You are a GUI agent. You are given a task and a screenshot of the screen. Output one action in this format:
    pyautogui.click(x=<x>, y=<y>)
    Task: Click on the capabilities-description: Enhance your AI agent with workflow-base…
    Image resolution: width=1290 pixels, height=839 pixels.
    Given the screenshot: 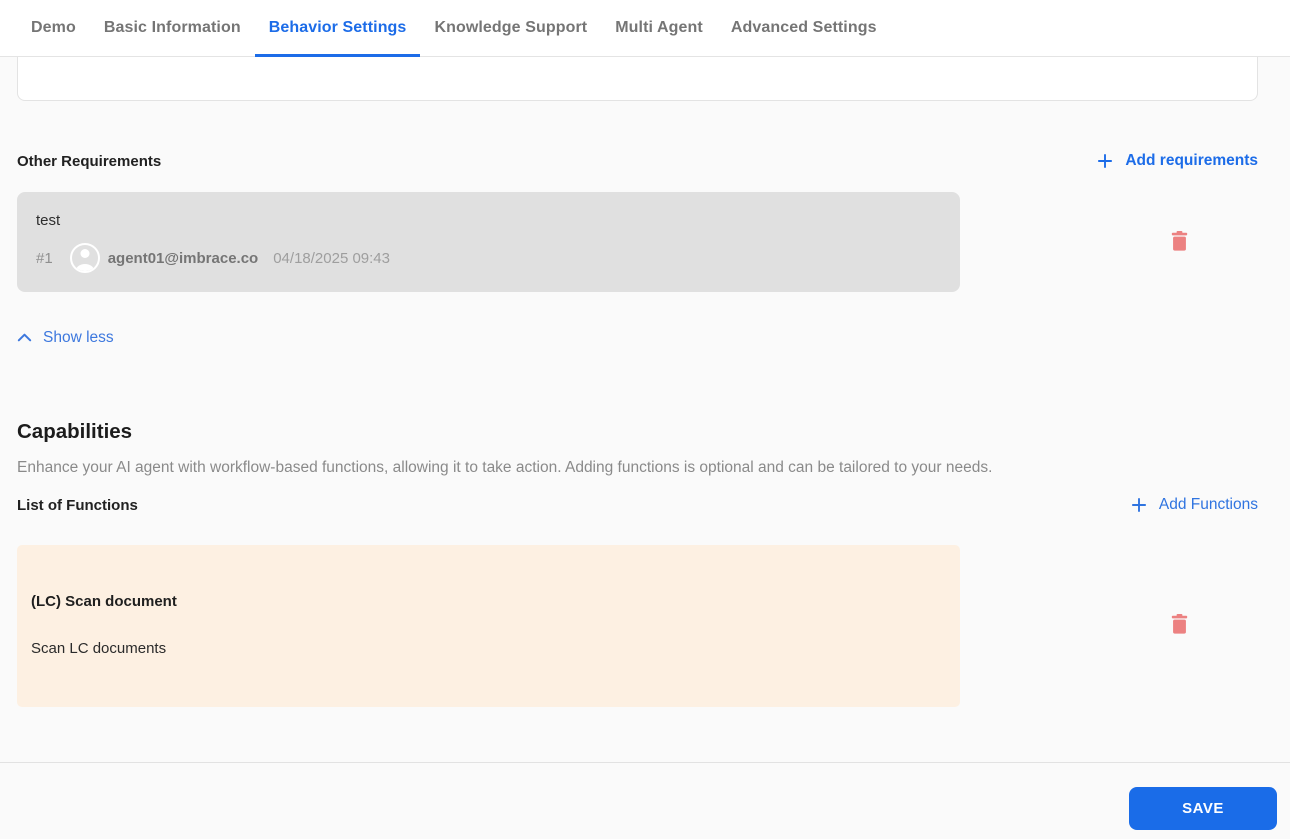 What is the action you would take?
    pyautogui.click(x=505, y=467)
    